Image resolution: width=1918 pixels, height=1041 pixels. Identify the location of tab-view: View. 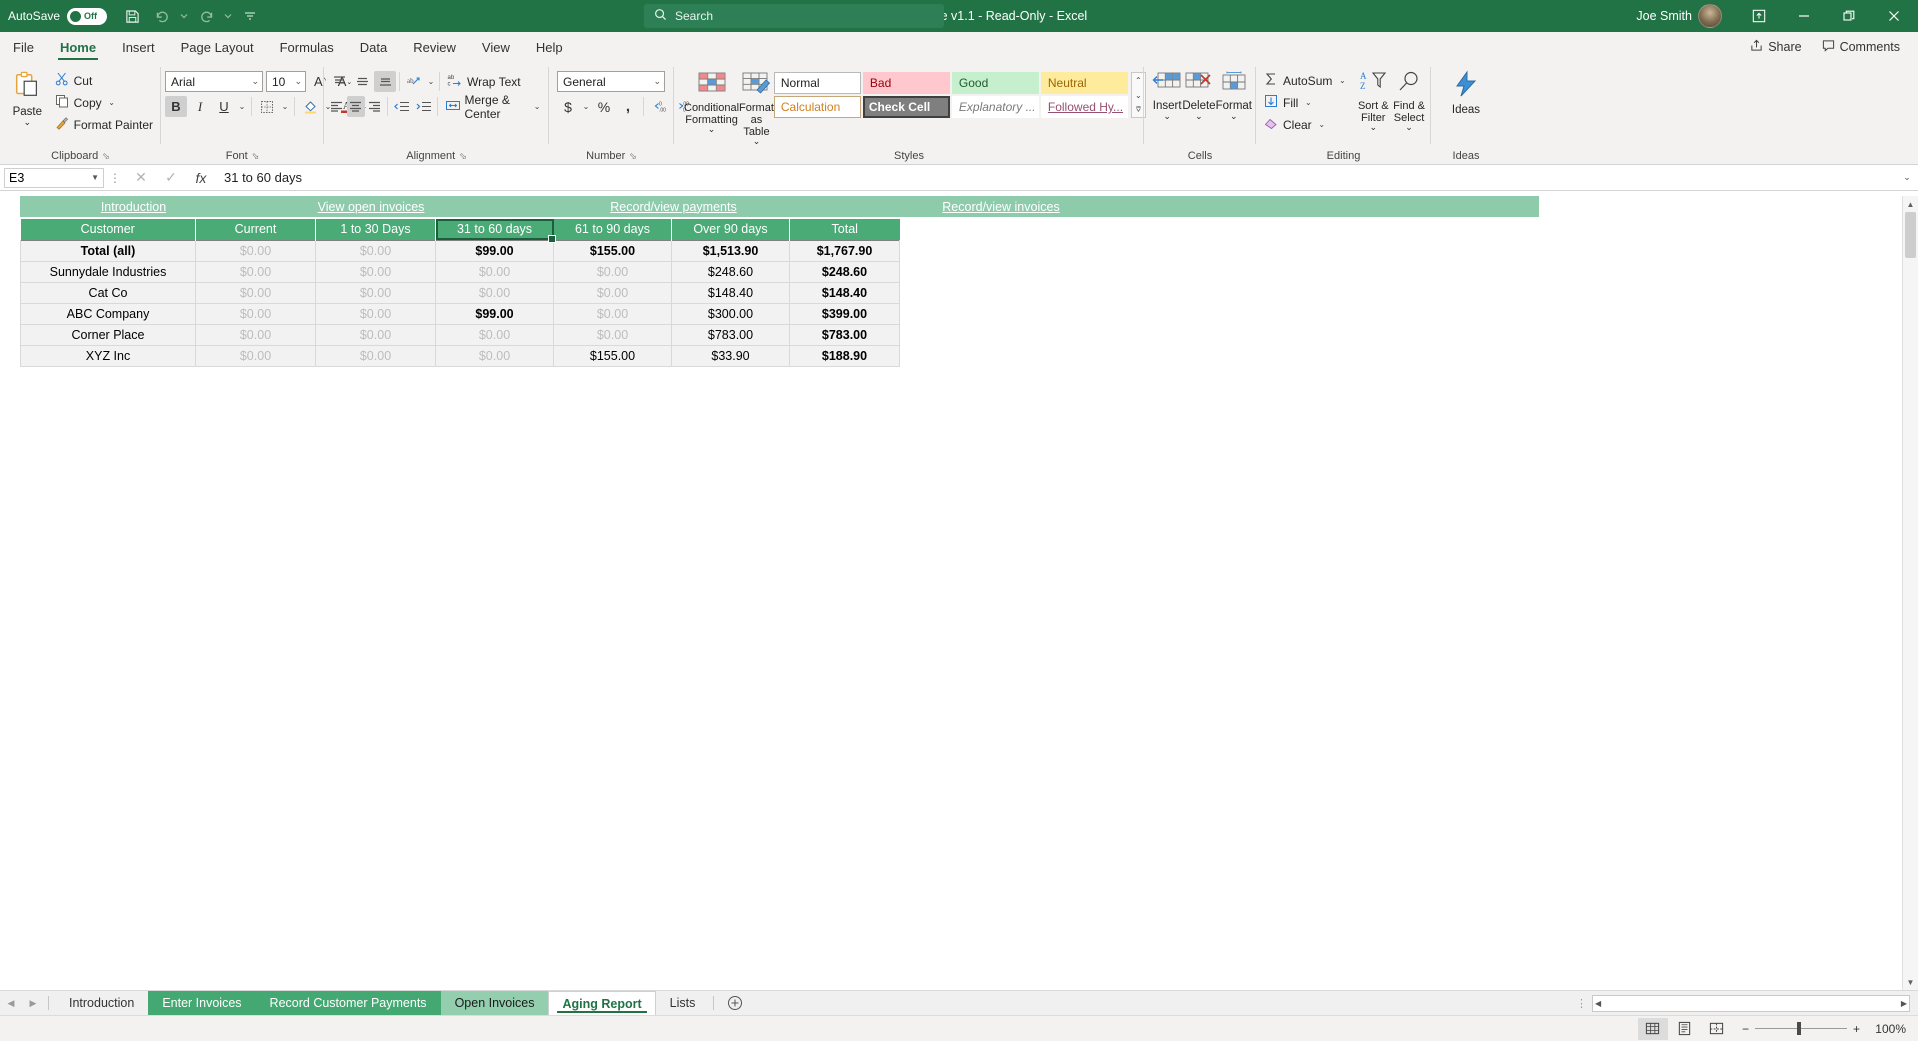
(496, 47).